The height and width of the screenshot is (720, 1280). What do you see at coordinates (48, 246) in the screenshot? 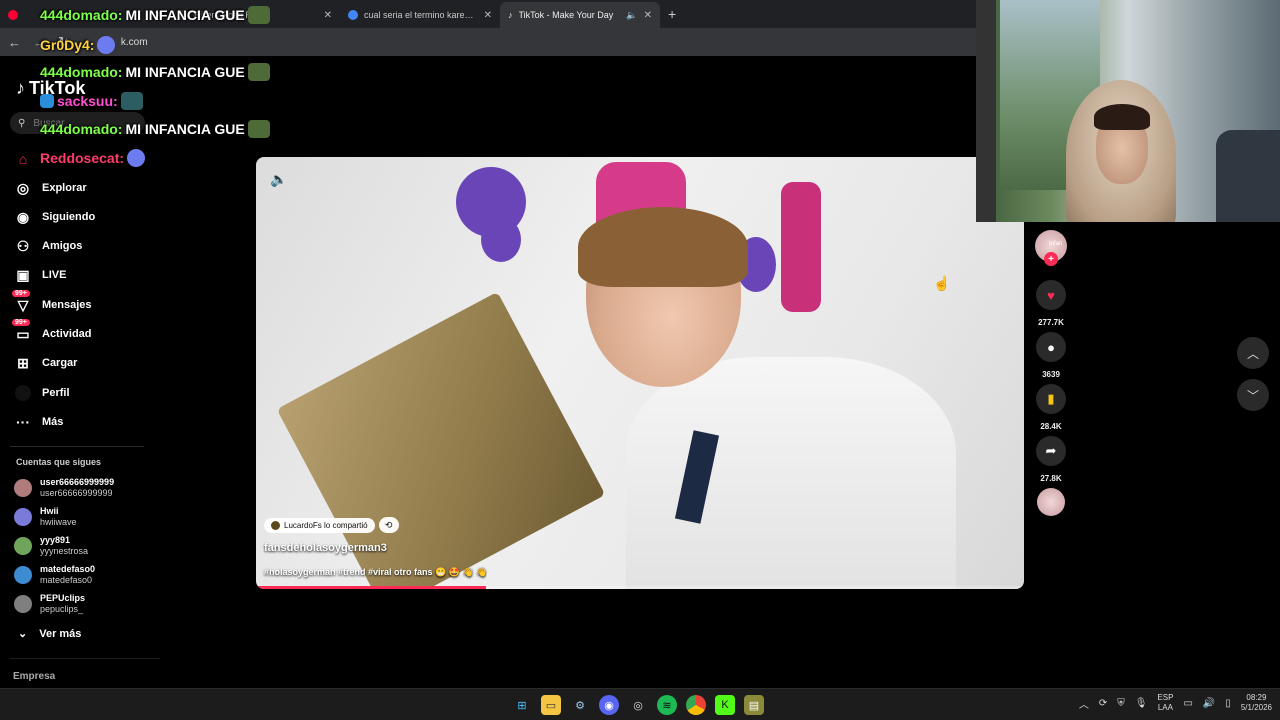
I see `sidebar-item-amigos: ⚇ Amigos` at bounding box center [48, 246].